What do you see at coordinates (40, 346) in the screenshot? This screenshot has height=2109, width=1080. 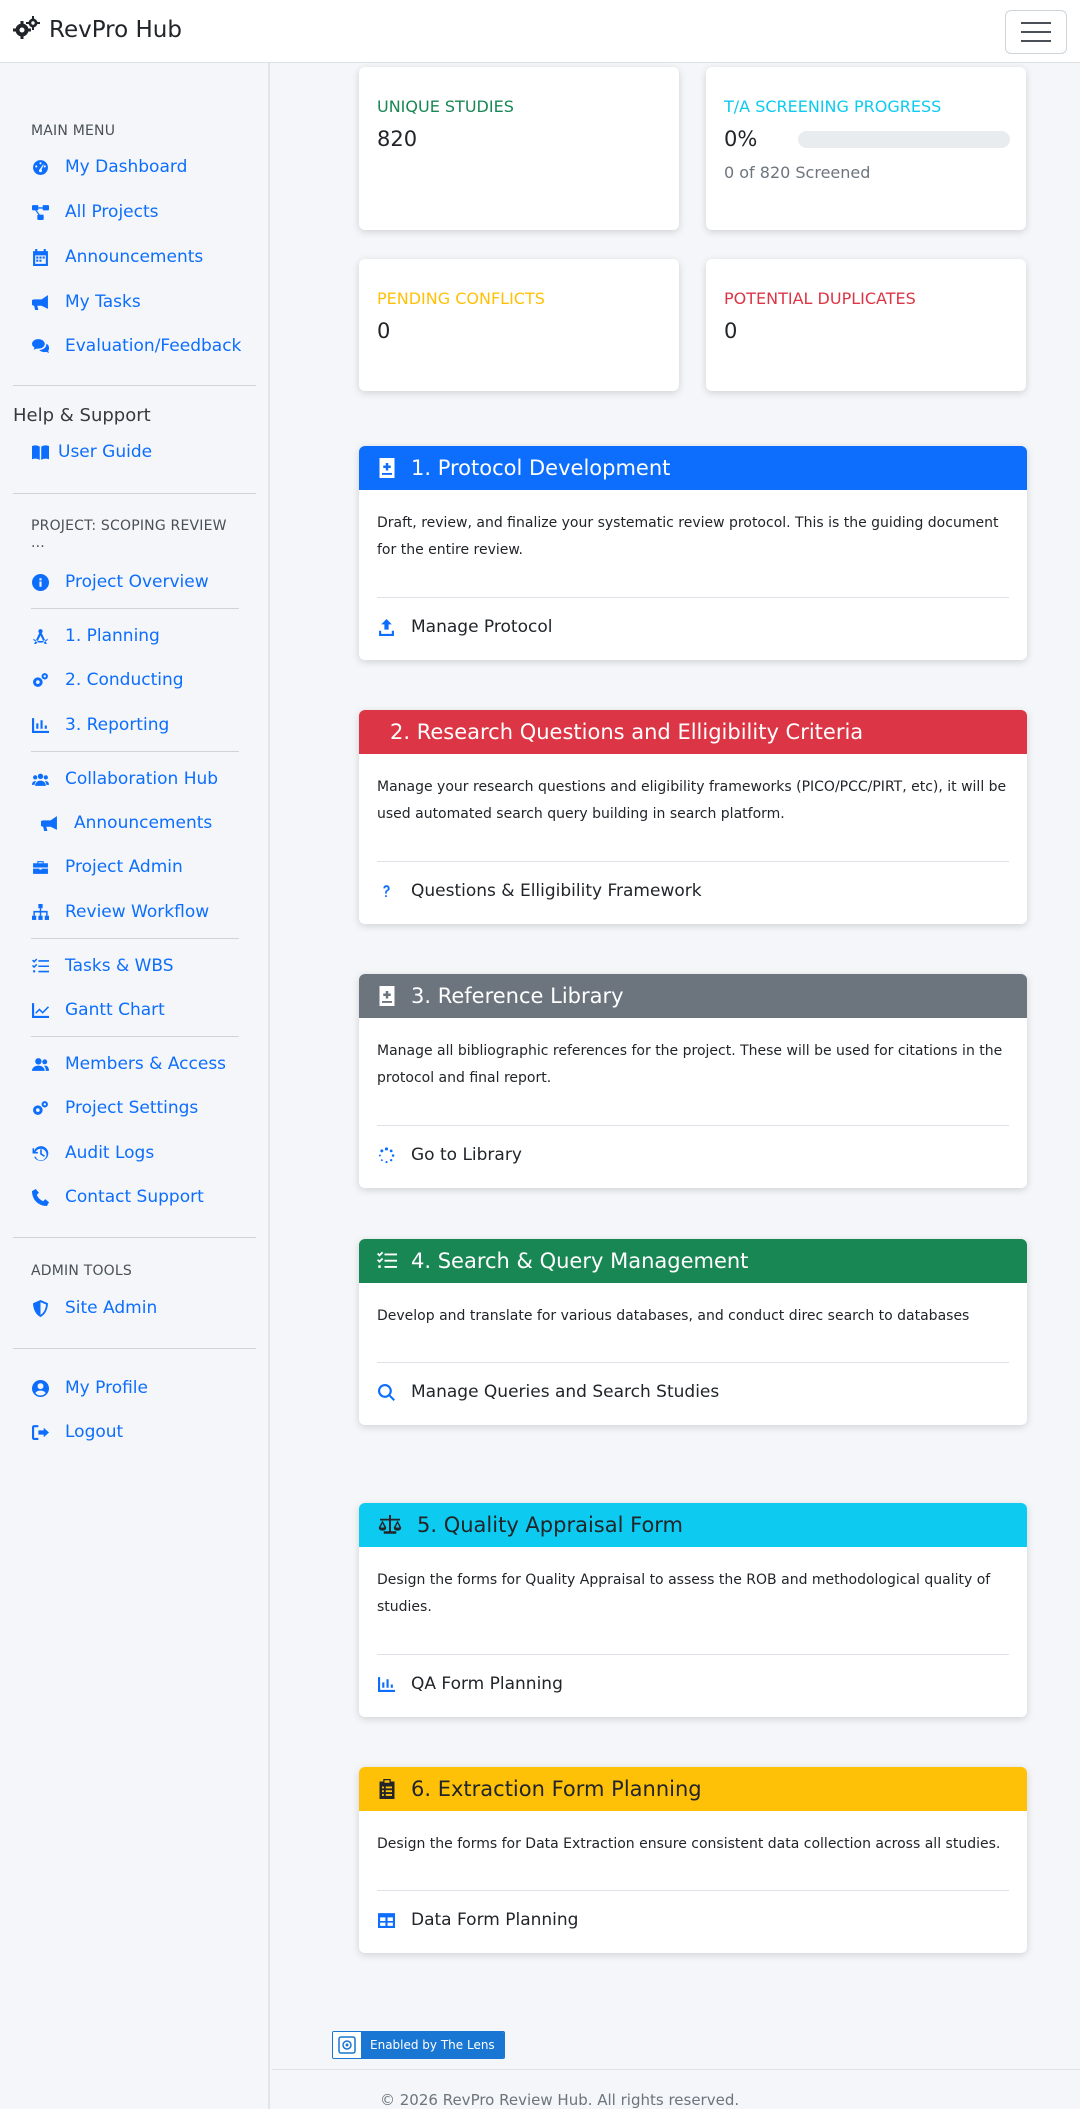 I see `comments-icon` at bounding box center [40, 346].